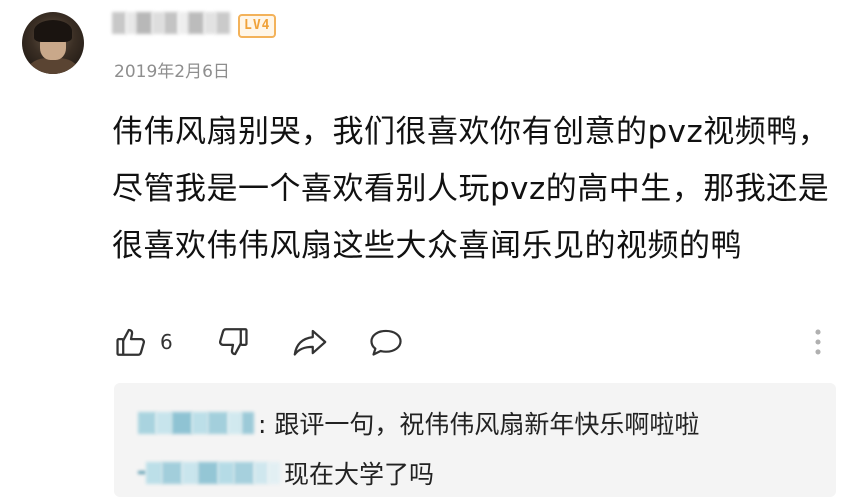 The image size is (855, 497). Describe the element at coordinates (359, 474) in the screenshot. I see `reply-text: 现在大学了吗` at that location.